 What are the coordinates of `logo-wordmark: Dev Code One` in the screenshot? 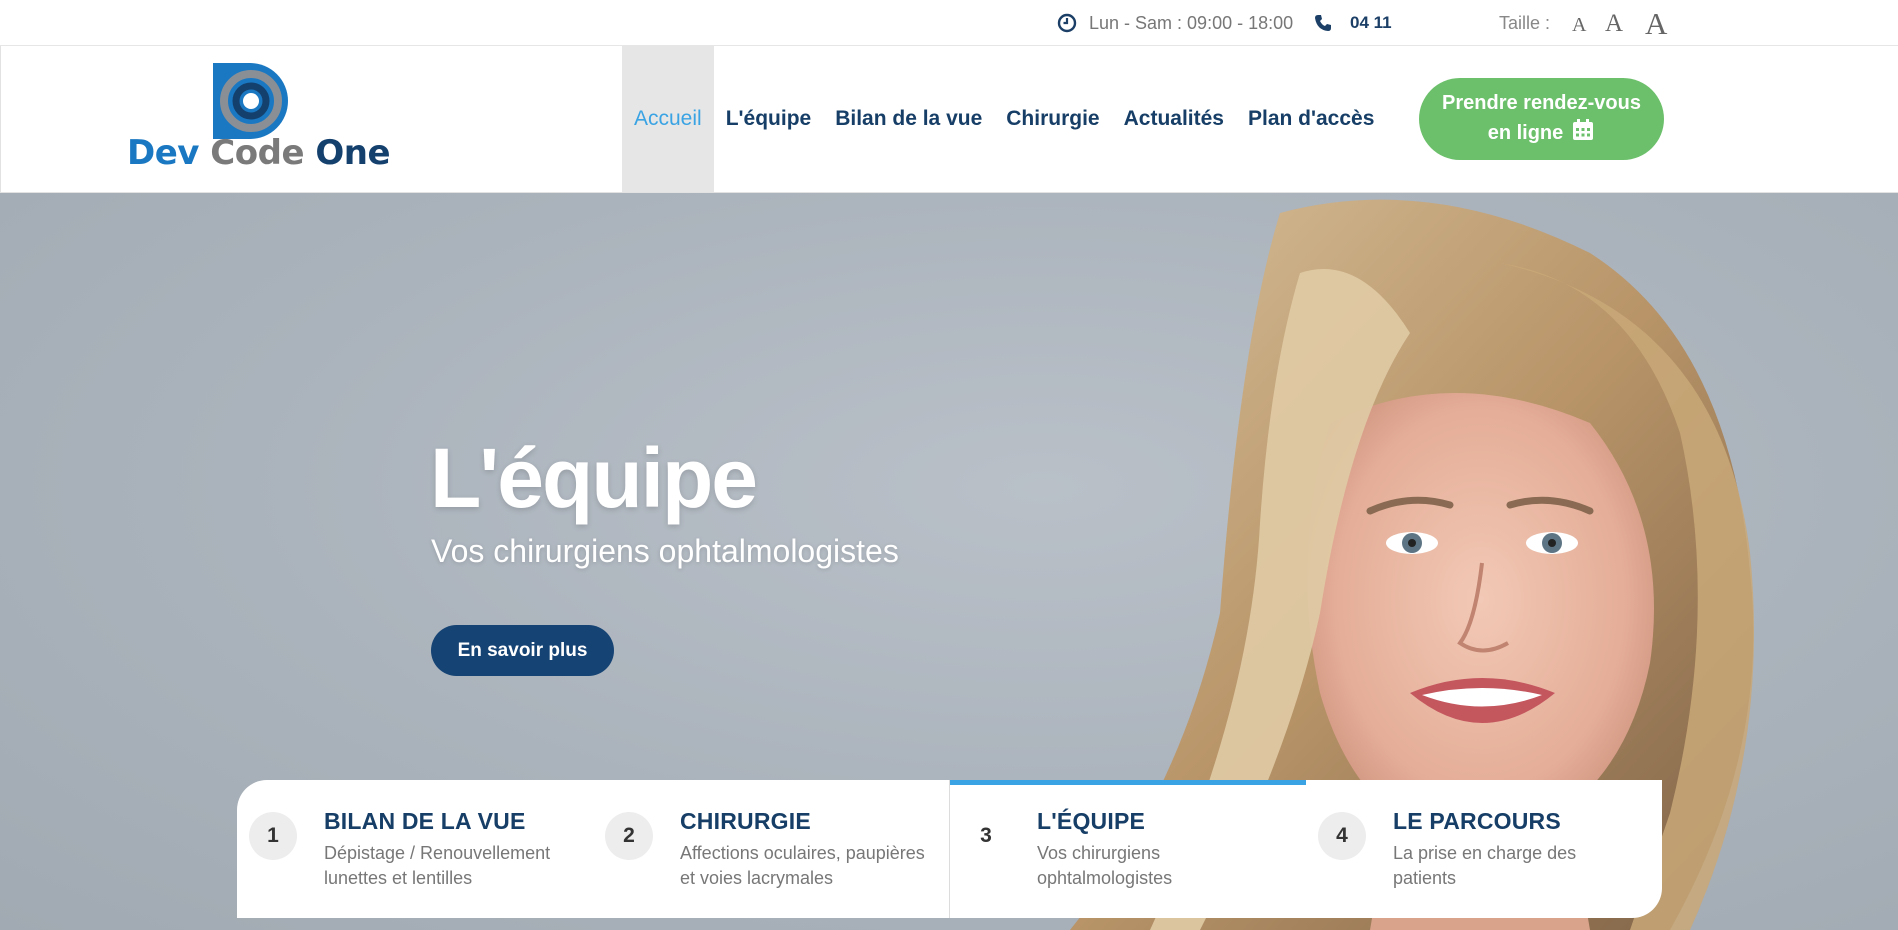 It's located at (259, 153).